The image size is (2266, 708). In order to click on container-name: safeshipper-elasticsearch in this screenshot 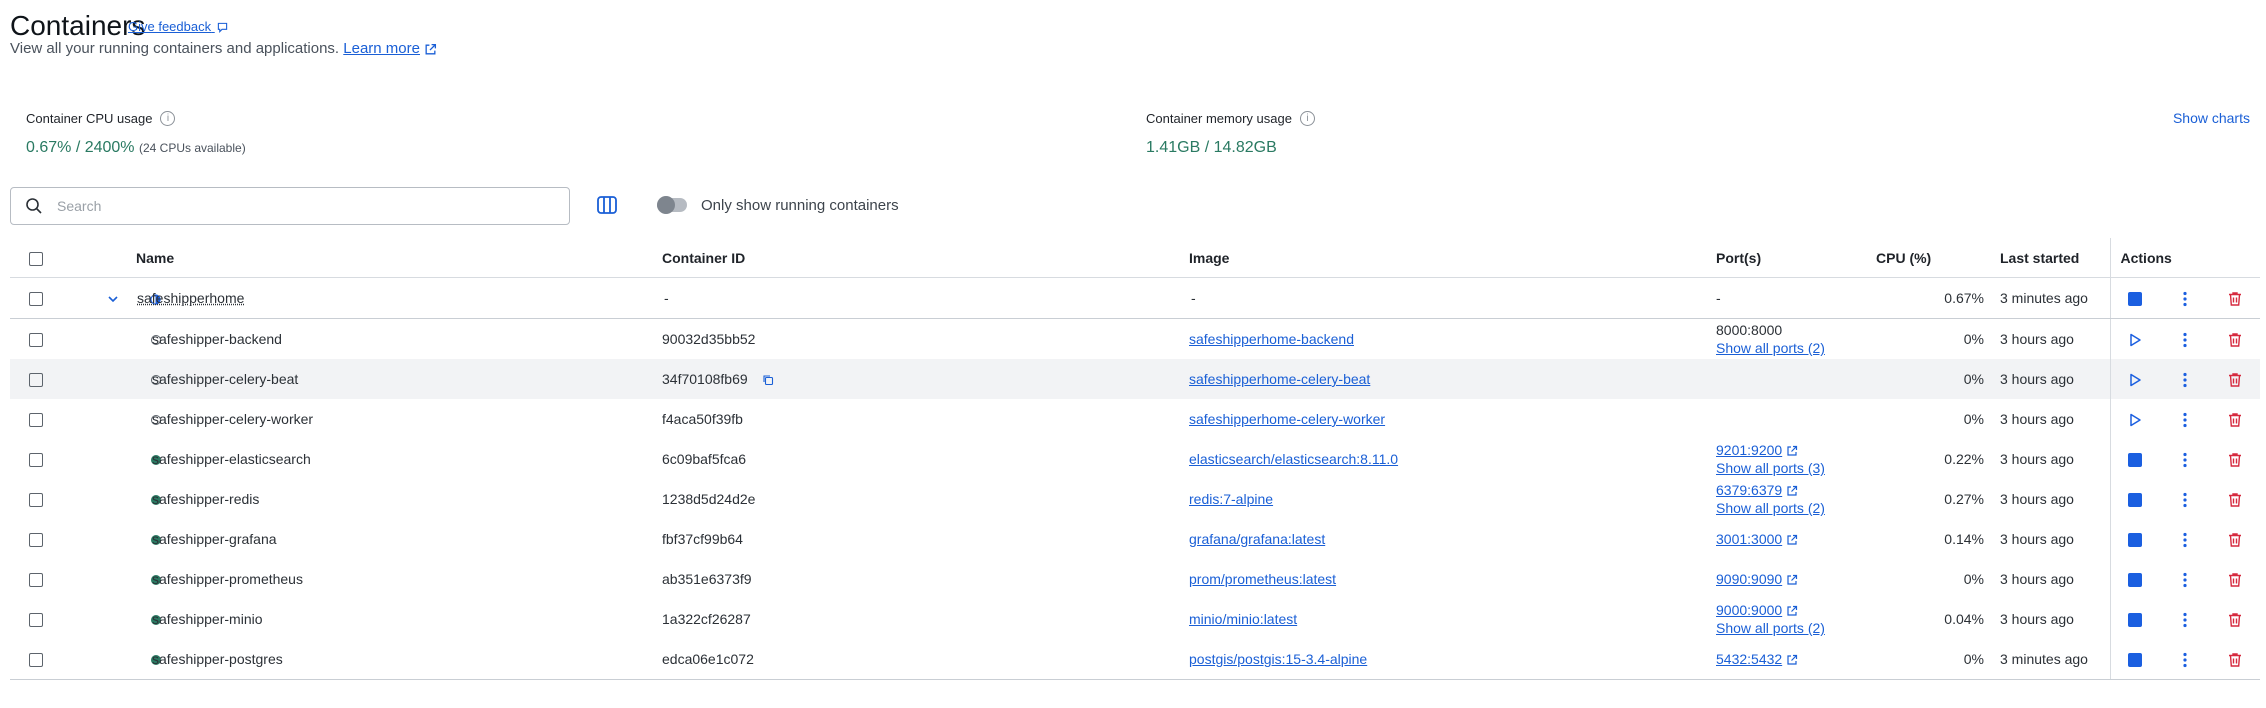, I will do `click(223, 459)`.